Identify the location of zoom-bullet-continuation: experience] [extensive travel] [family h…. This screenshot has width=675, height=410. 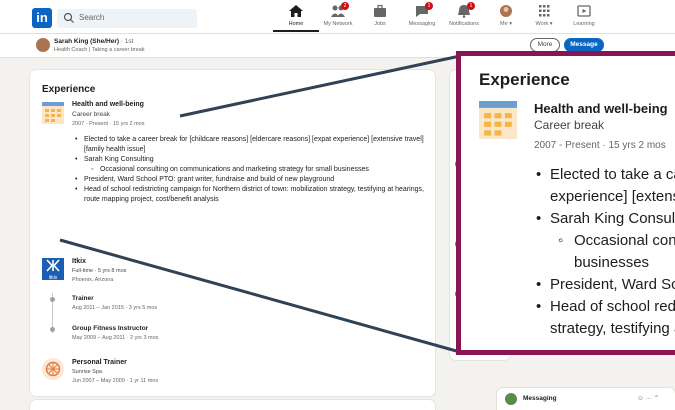
(612, 196).